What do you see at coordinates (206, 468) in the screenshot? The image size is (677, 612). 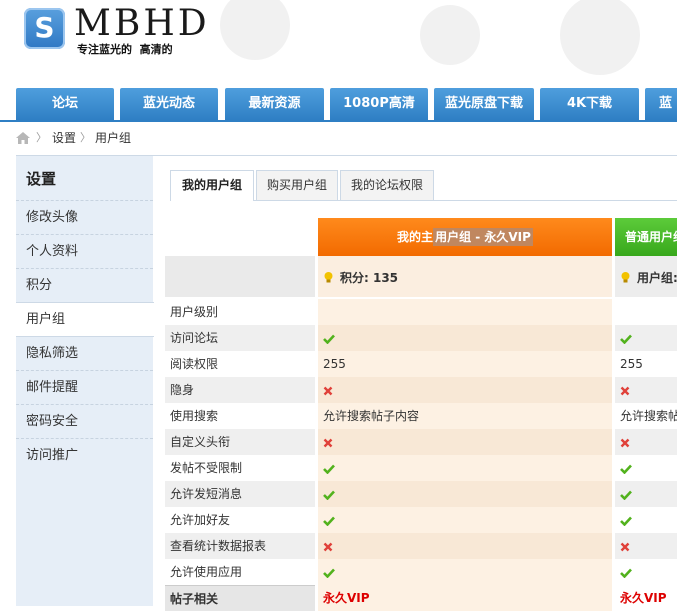 I see `permission-label: 发帖不受限制` at bounding box center [206, 468].